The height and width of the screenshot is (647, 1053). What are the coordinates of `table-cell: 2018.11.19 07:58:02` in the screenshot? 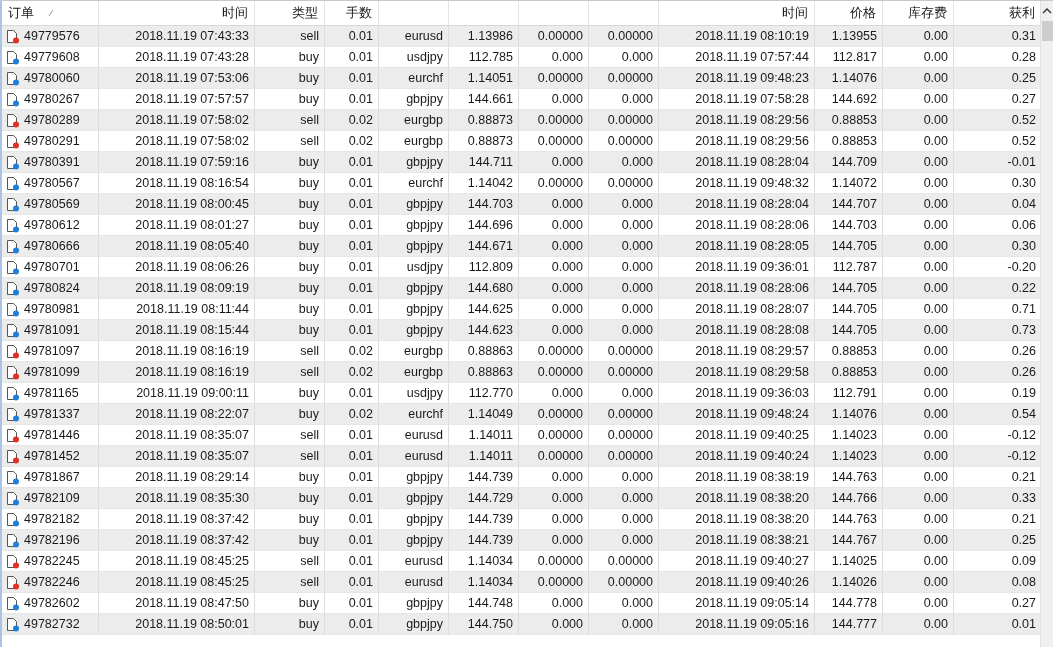 It's located at (177, 120).